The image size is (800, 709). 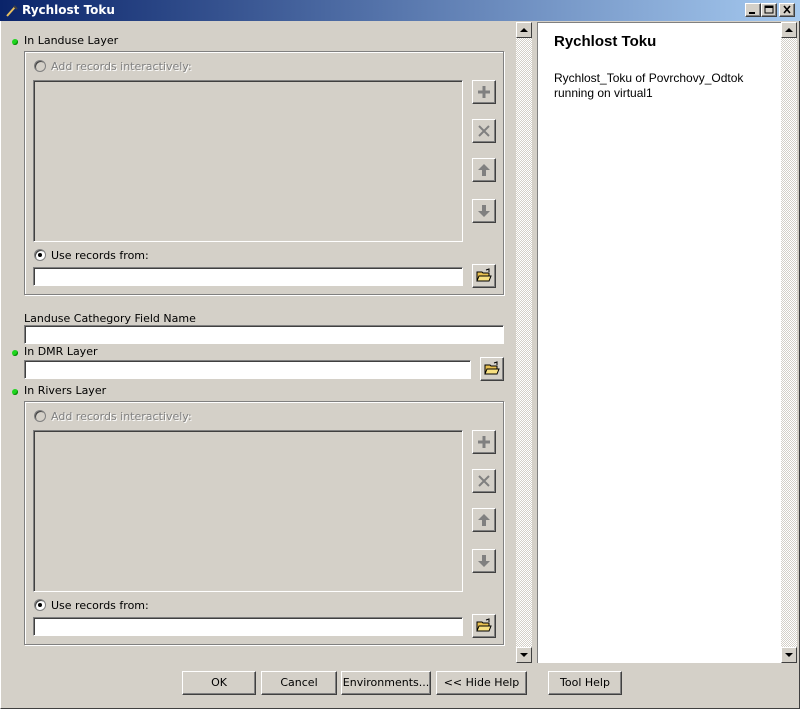 What do you see at coordinates (585, 683) in the screenshot?
I see `tool-help-button: Tool Help` at bounding box center [585, 683].